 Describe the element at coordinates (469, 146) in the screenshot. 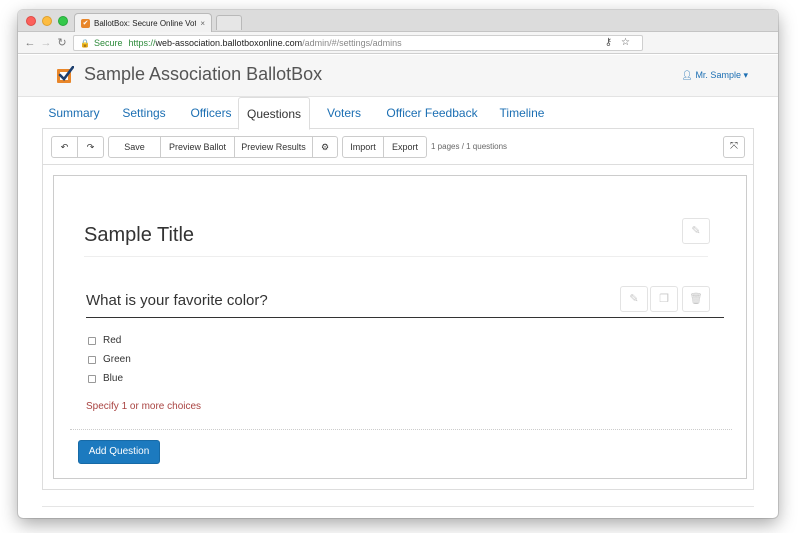

I see `page-question-count: 1 pages / 1 questions` at that location.